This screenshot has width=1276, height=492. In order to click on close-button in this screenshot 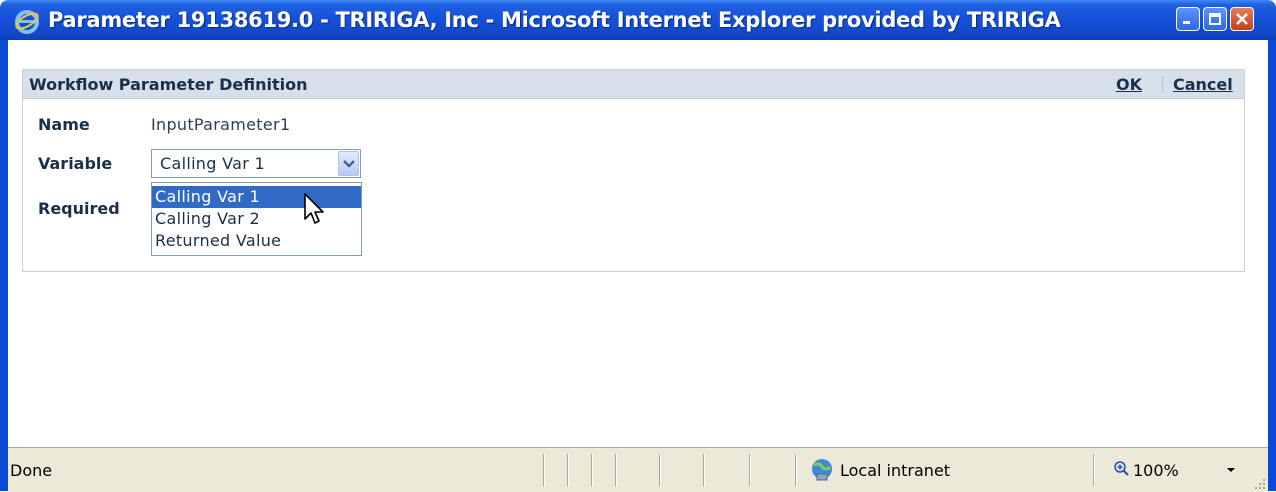, I will do `click(1242, 19)`.